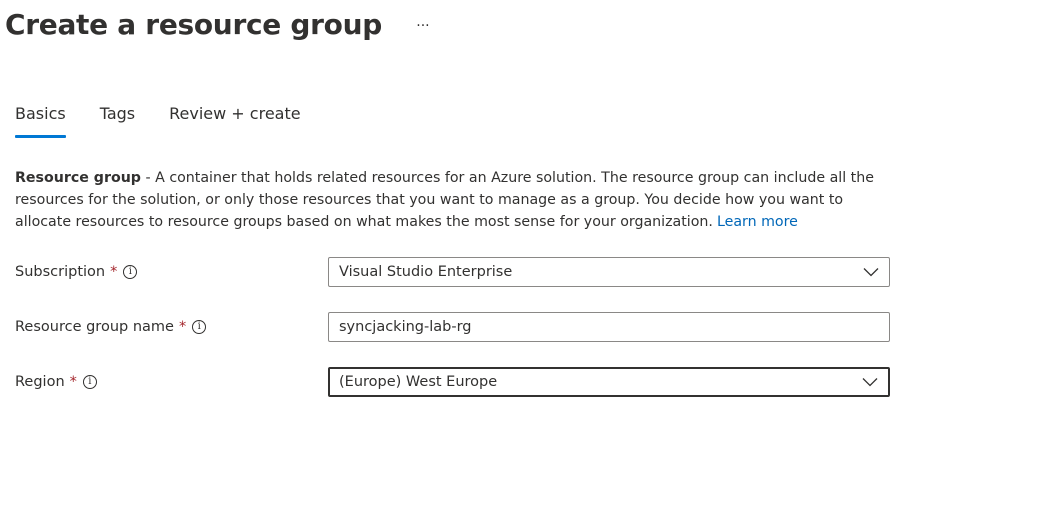  Describe the element at coordinates (193, 24) in the screenshot. I see `page-title: Create a resource group` at that location.